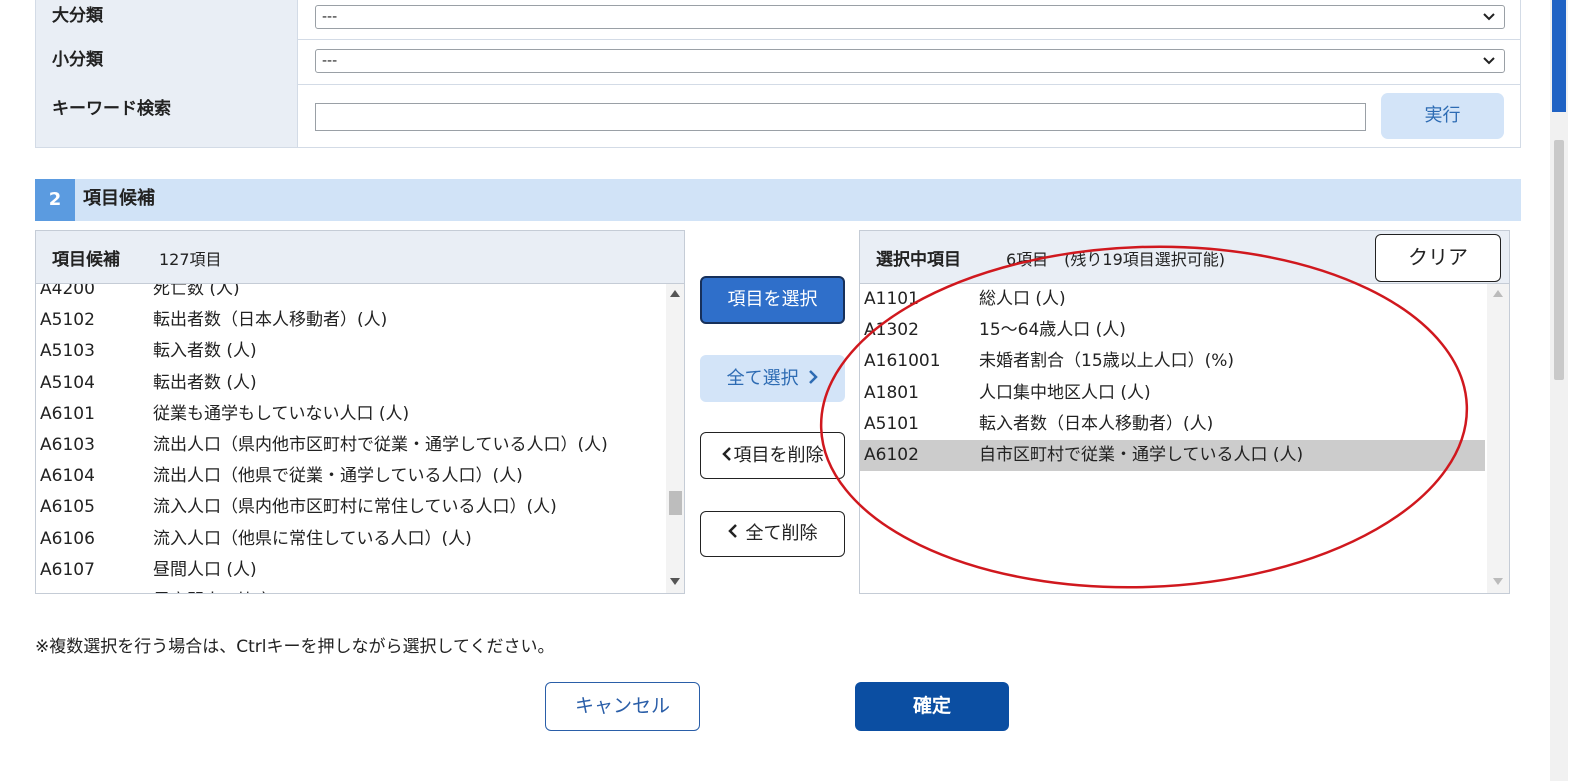 The width and height of the screenshot is (1588, 781). What do you see at coordinates (351, 589) in the screenshot?
I see `list-item: A6108 昼夜間人口比率 (%)` at bounding box center [351, 589].